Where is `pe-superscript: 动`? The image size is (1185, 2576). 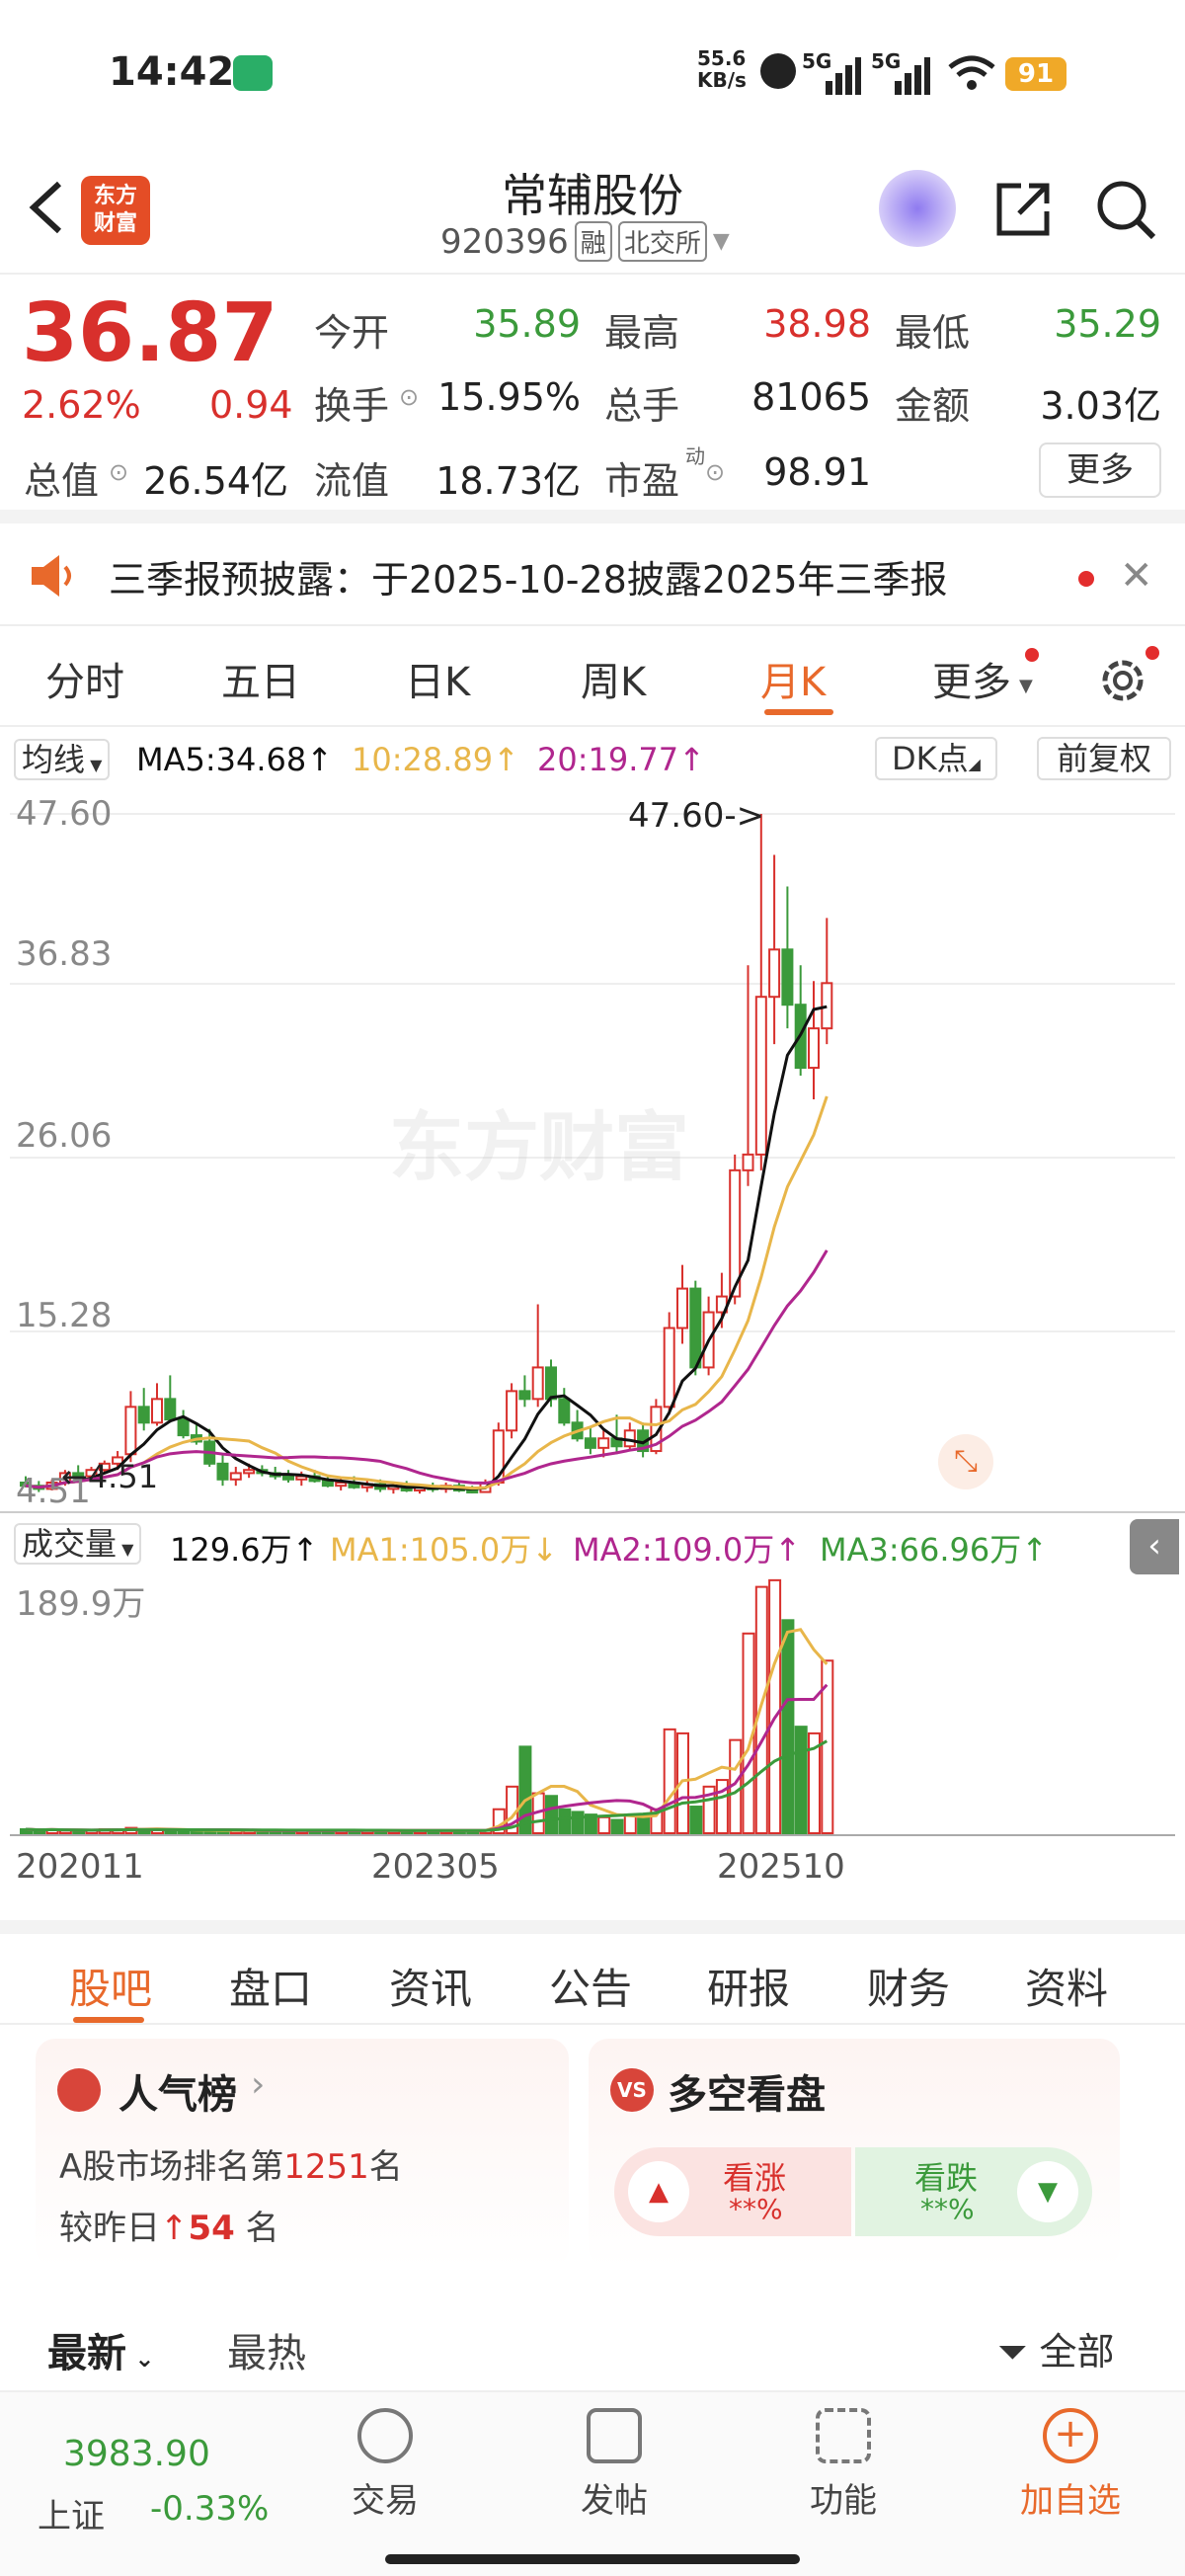 pe-superscript: 动 is located at coordinates (695, 456).